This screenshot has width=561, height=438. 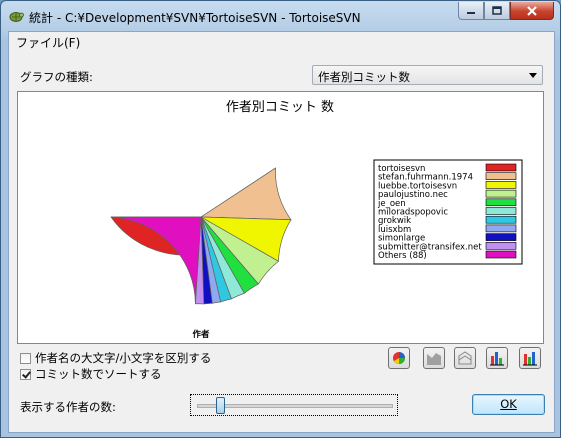 I want to click on ok-button: OK, so click(x=508, y=404).